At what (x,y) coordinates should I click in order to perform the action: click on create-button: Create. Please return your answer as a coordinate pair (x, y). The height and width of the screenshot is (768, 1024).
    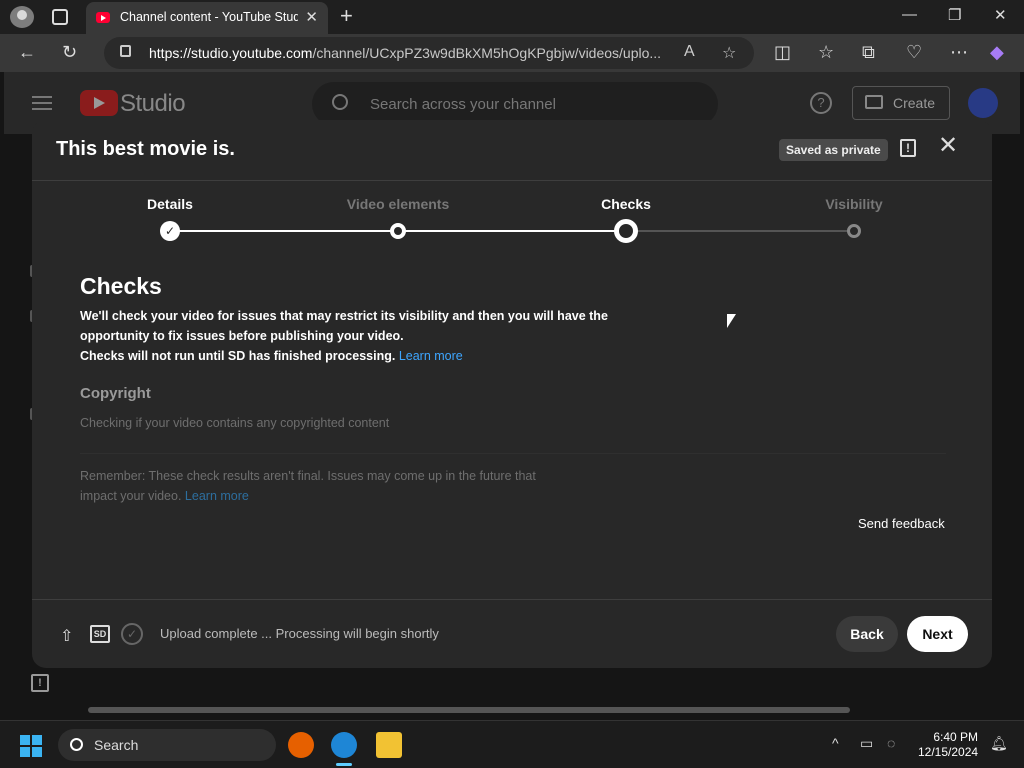
    Looking at the image, I should click on (901, 103).